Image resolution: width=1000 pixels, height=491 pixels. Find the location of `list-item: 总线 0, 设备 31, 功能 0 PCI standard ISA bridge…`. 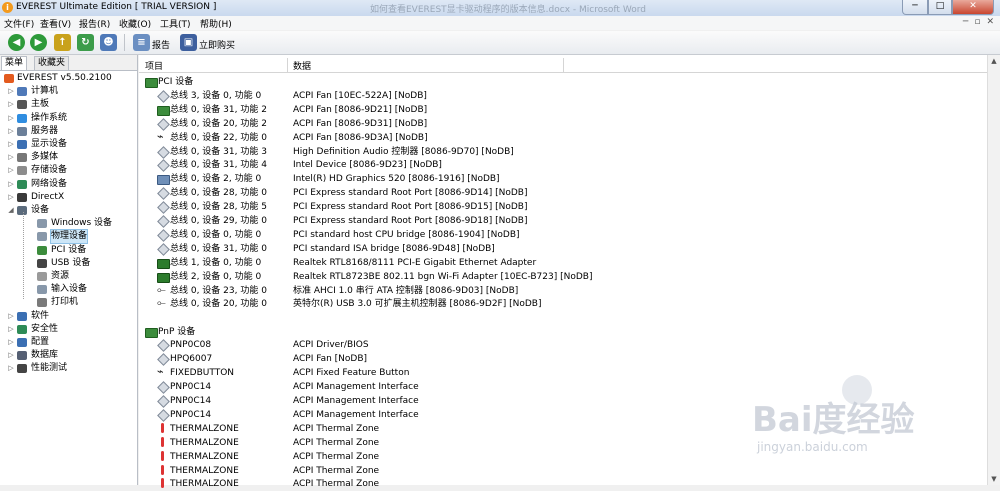

list-item: 总线 0, 设备 31, 功能 0 PCI standard ISA bridge… is located at coordinates (489, 249).